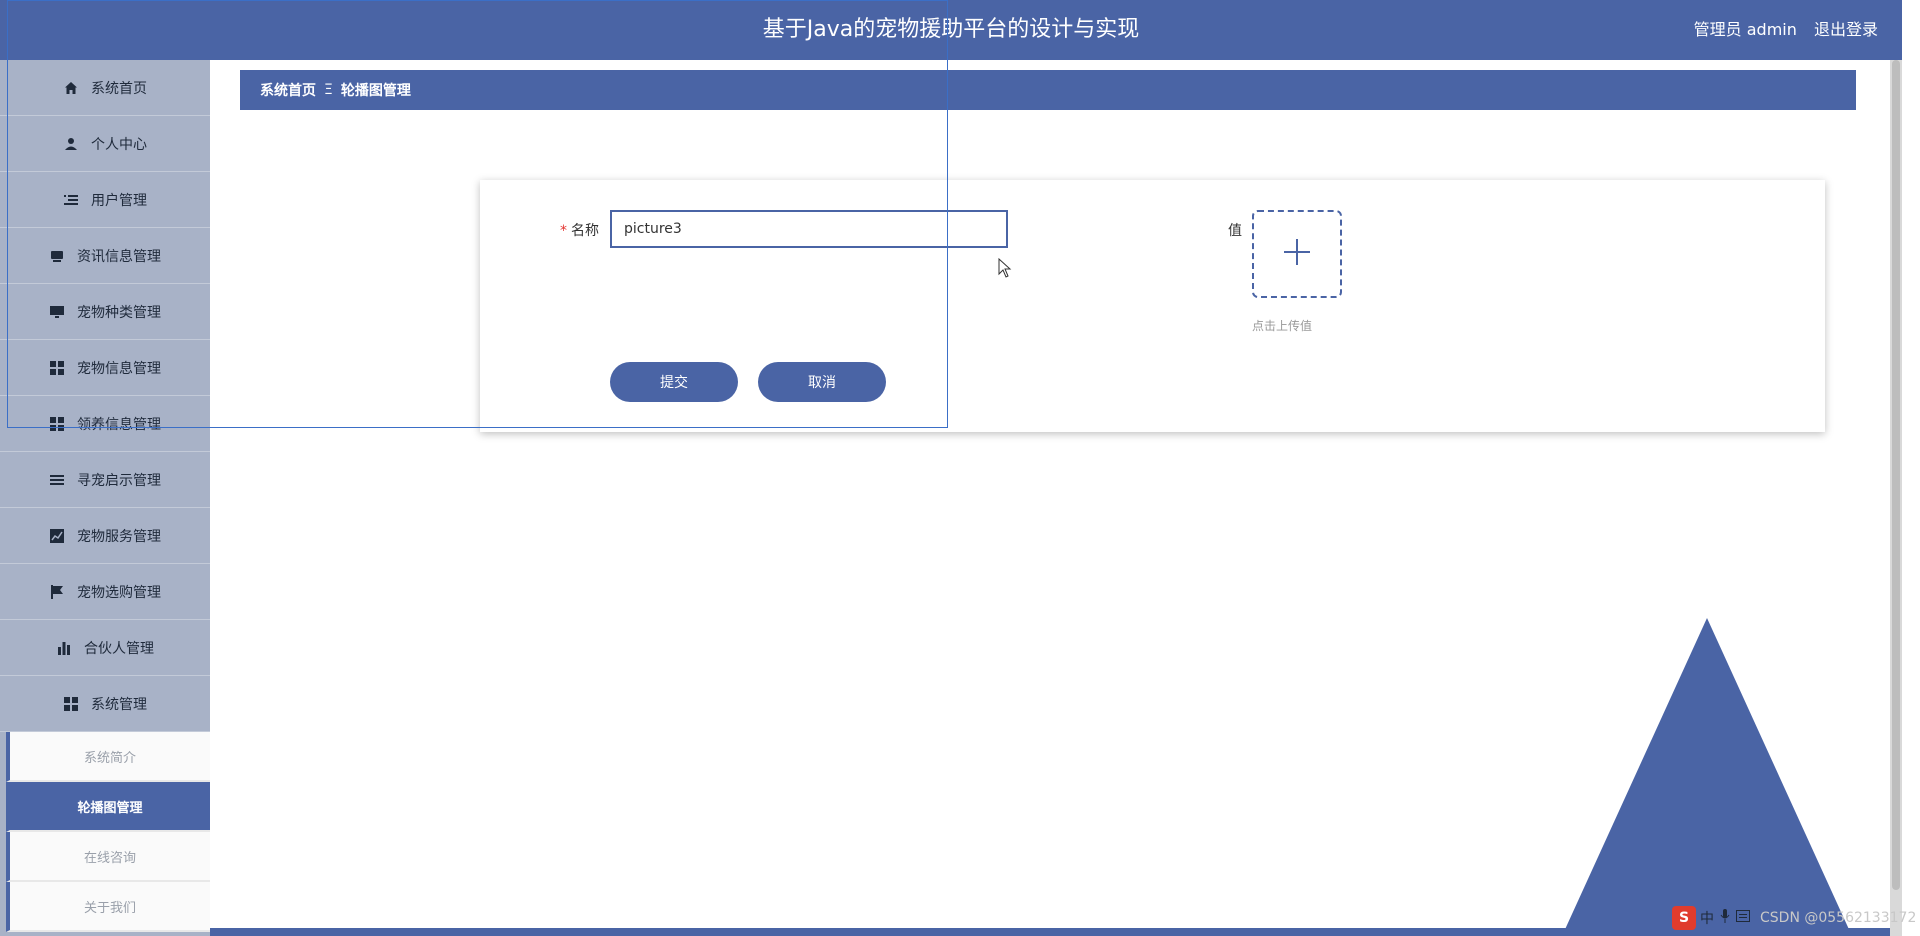  What do you see at coordinates (288, 90) in the screenshot?
I see `breadcrumb-home-link: 系统首页` at bounding box center [288, 90].